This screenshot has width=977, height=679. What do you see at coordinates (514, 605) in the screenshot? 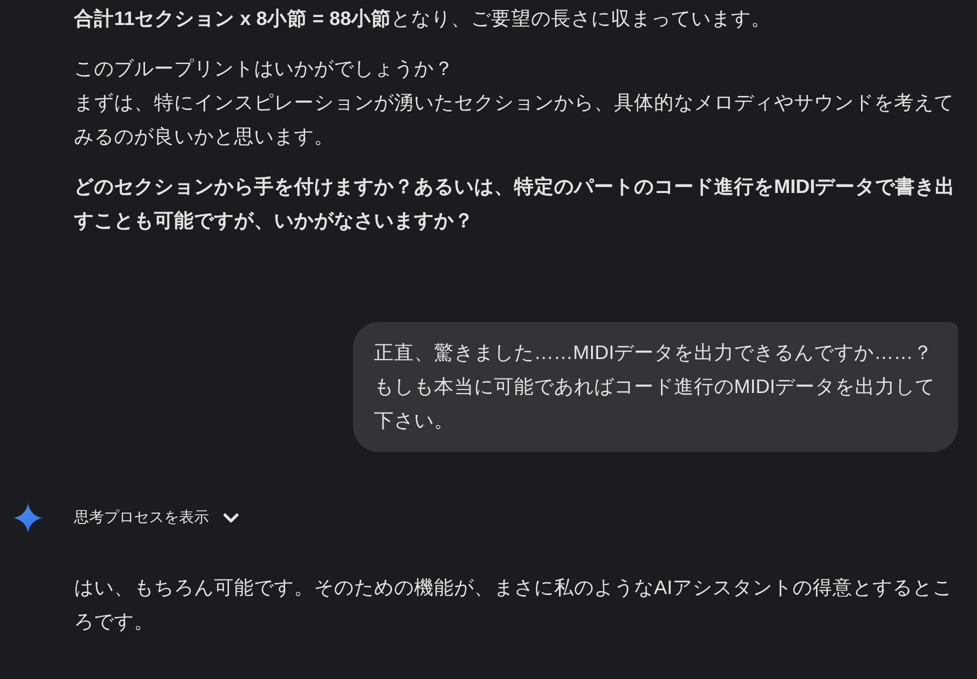
I see `paragraph: はい、もちろん可能です。そのための機能が、まさに私のようなAIアシスタントの得意とするところです。` at bounding box center [514, 605].